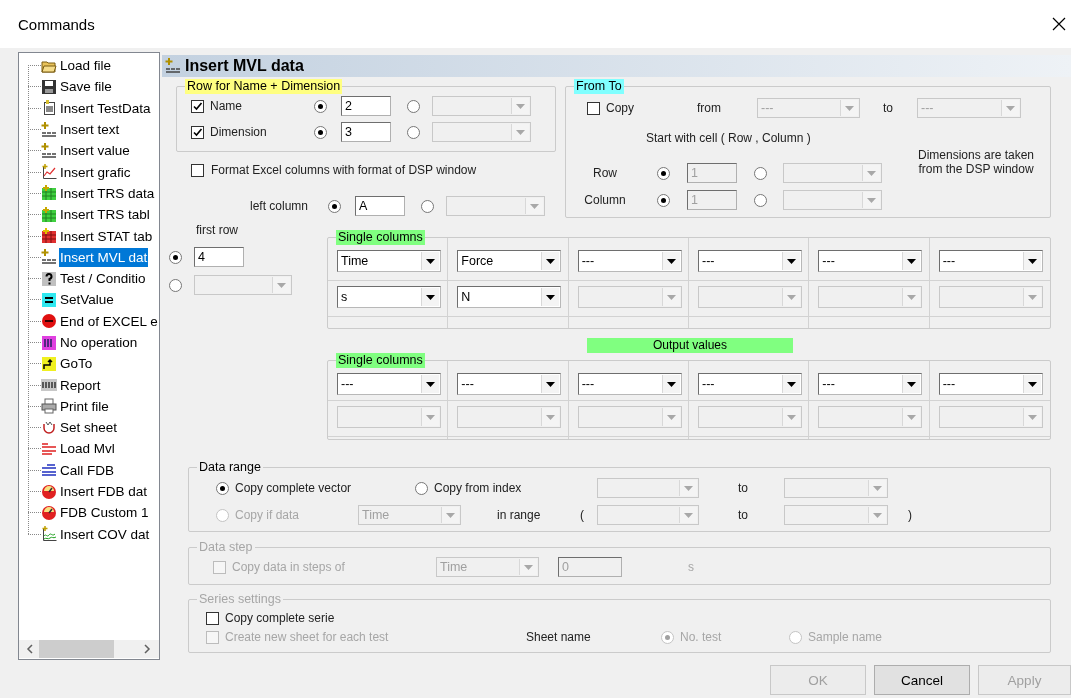 The image size is (1071, 698). Describe the element at coordinates (1059, 24) in the screenshot. I see `close-icon` at that location.